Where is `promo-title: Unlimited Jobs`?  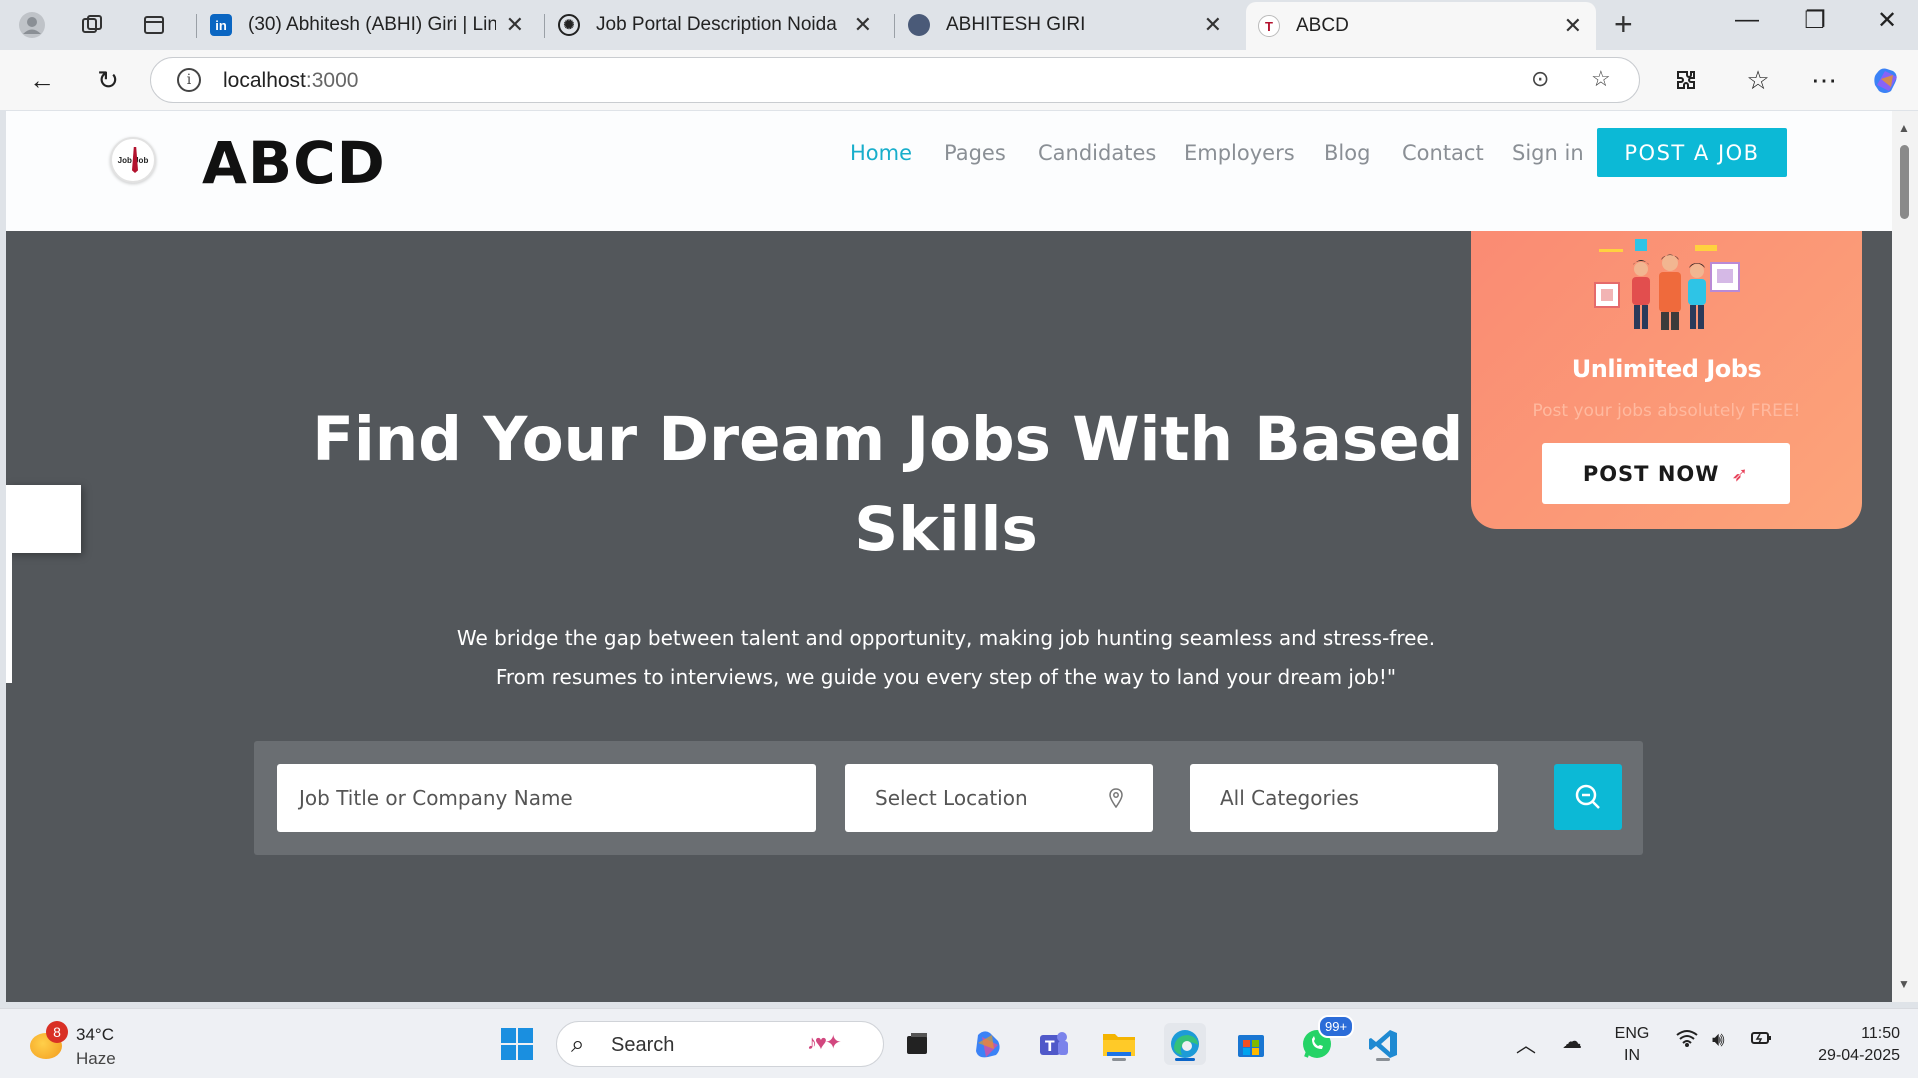
promo-title: Unlimited Jobs is located at coordinates (1666, 369).